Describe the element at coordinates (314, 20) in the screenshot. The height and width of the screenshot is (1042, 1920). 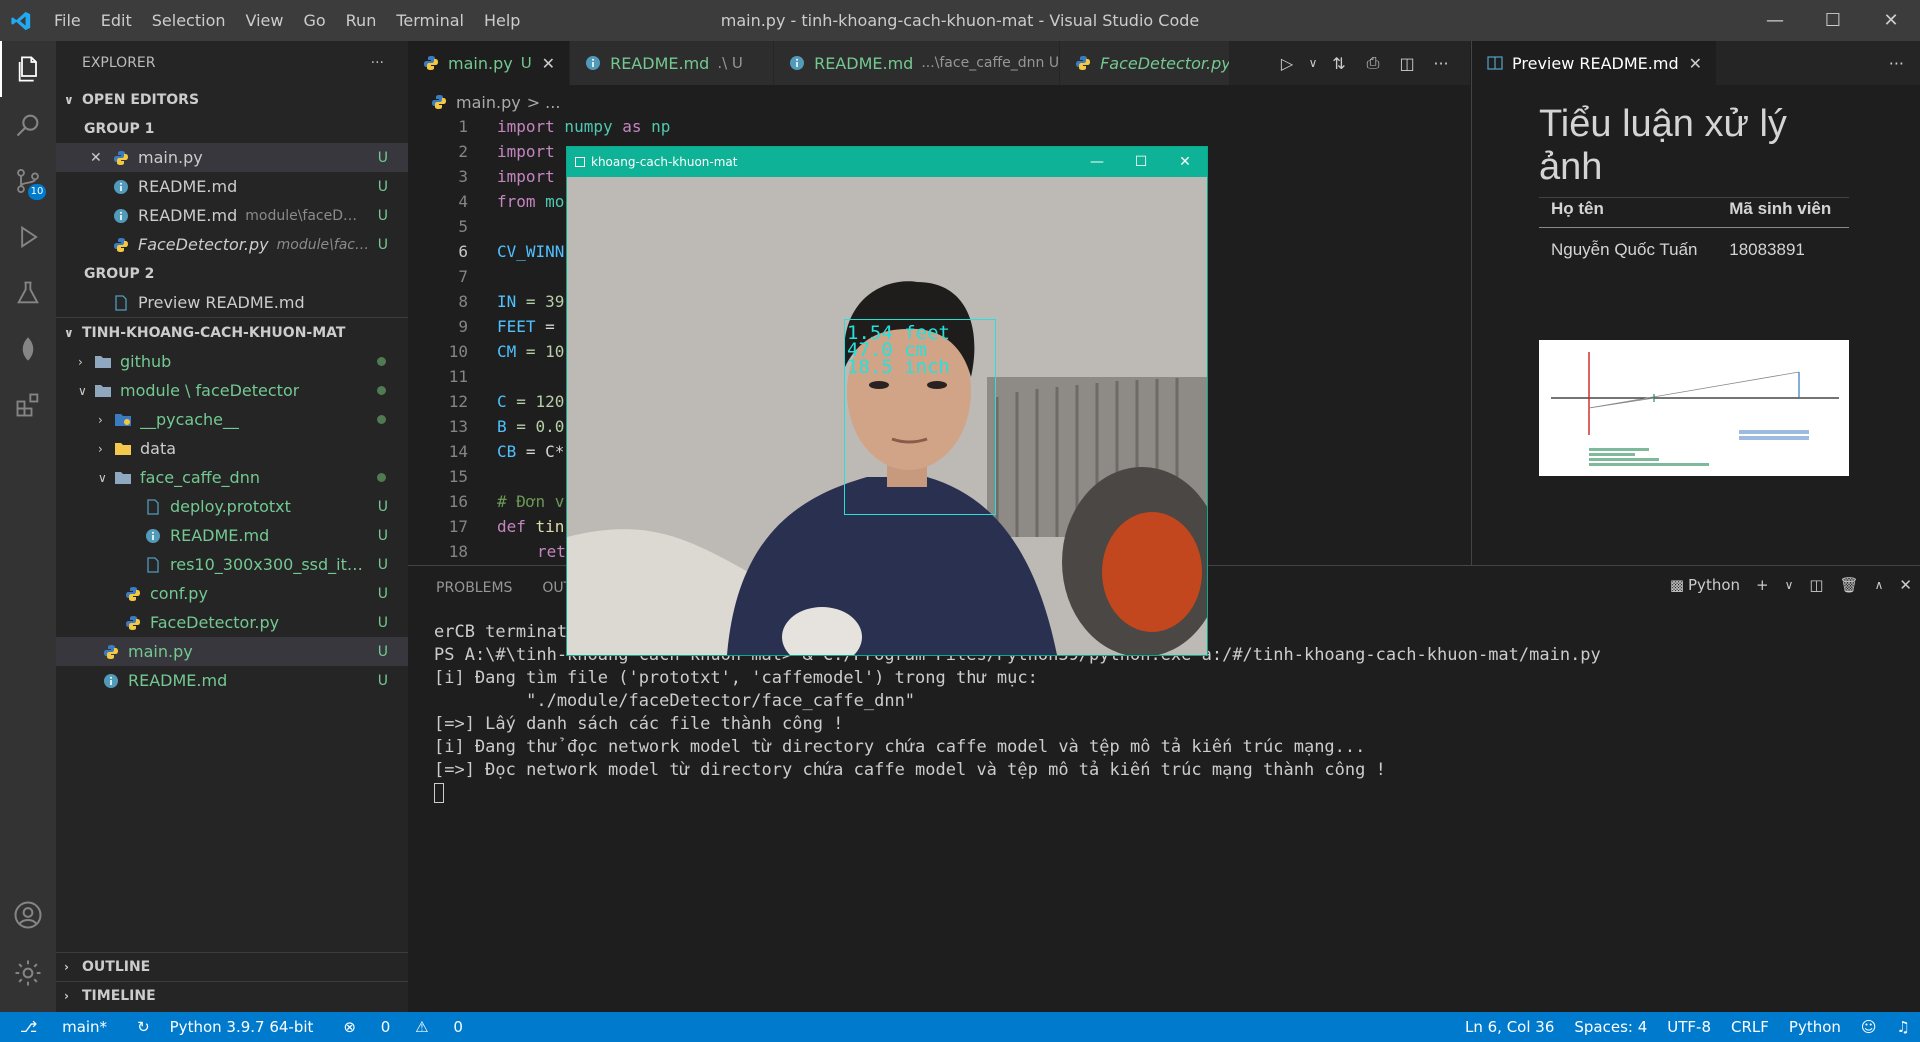
I see `menu-go: Go` at that location.